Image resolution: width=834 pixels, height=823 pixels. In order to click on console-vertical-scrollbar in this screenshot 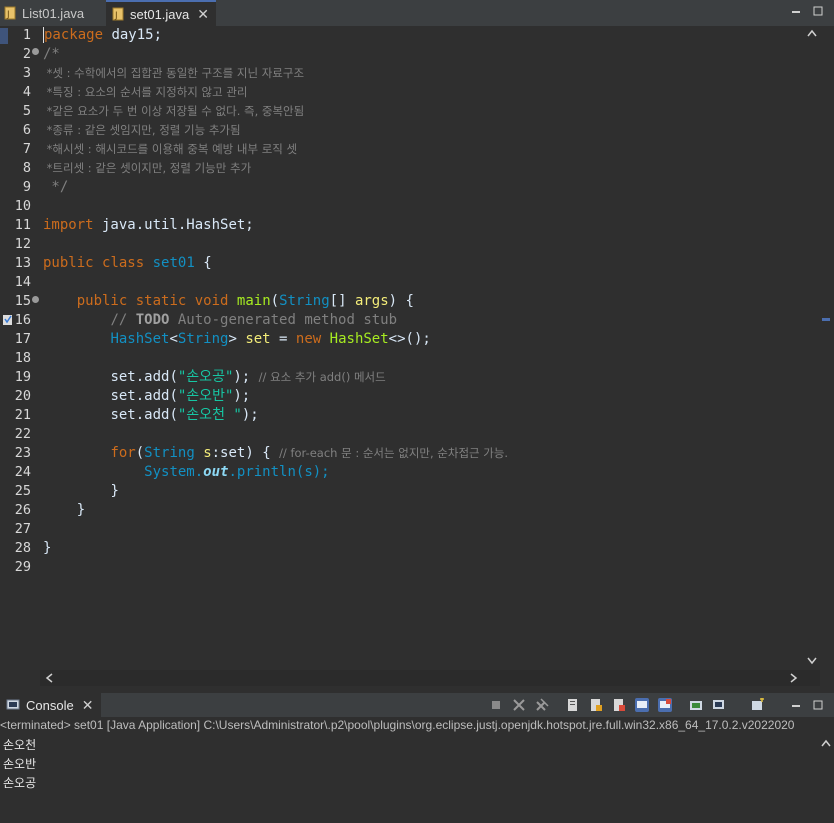, I will do `click(826, 778)`.